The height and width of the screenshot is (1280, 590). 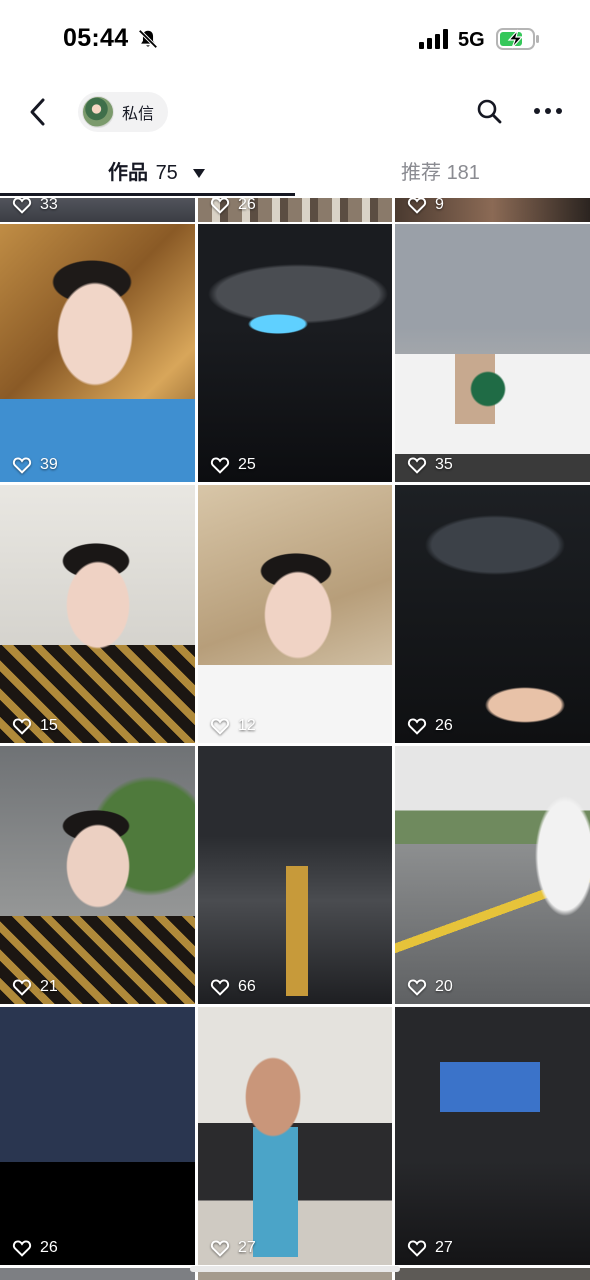 I want to click on like-count: 39, so click(x=35, y=465).